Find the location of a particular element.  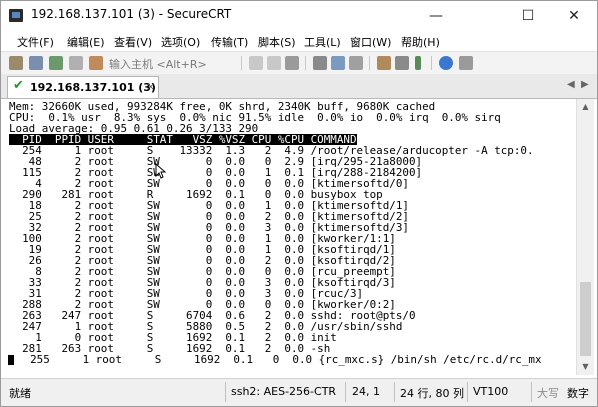

title-bar: 192.168.137.101 (3) - SecureCRT — ☐ ✕ is located at coordinates (299, 16).